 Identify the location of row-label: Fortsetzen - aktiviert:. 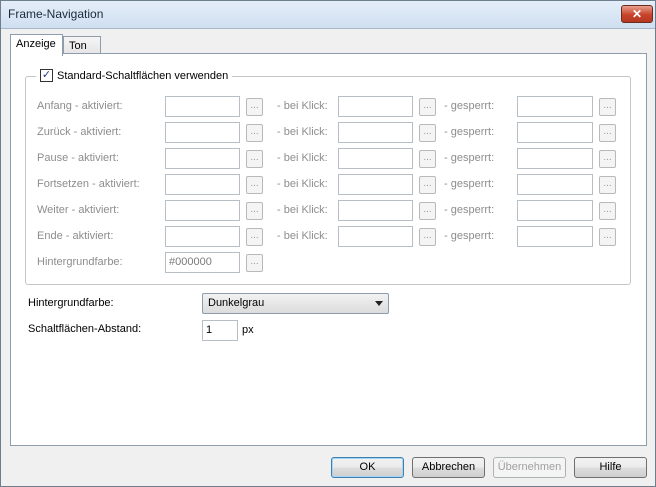
(88, 184).